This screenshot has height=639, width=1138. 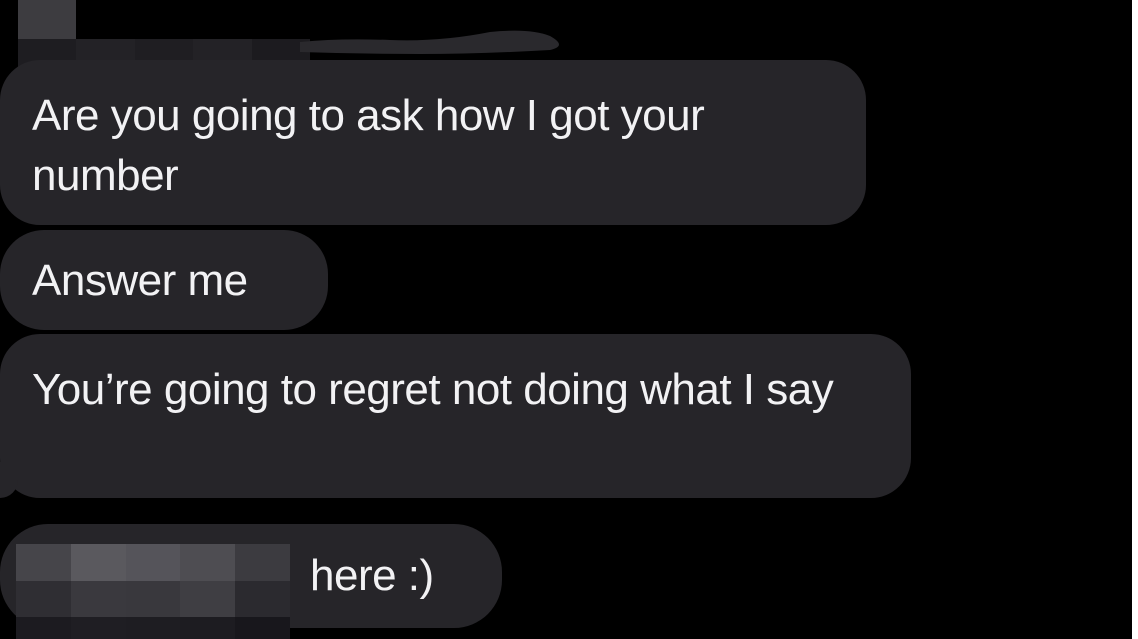 I want to click on cropped-text-remnant, so click(x=429, y=42).